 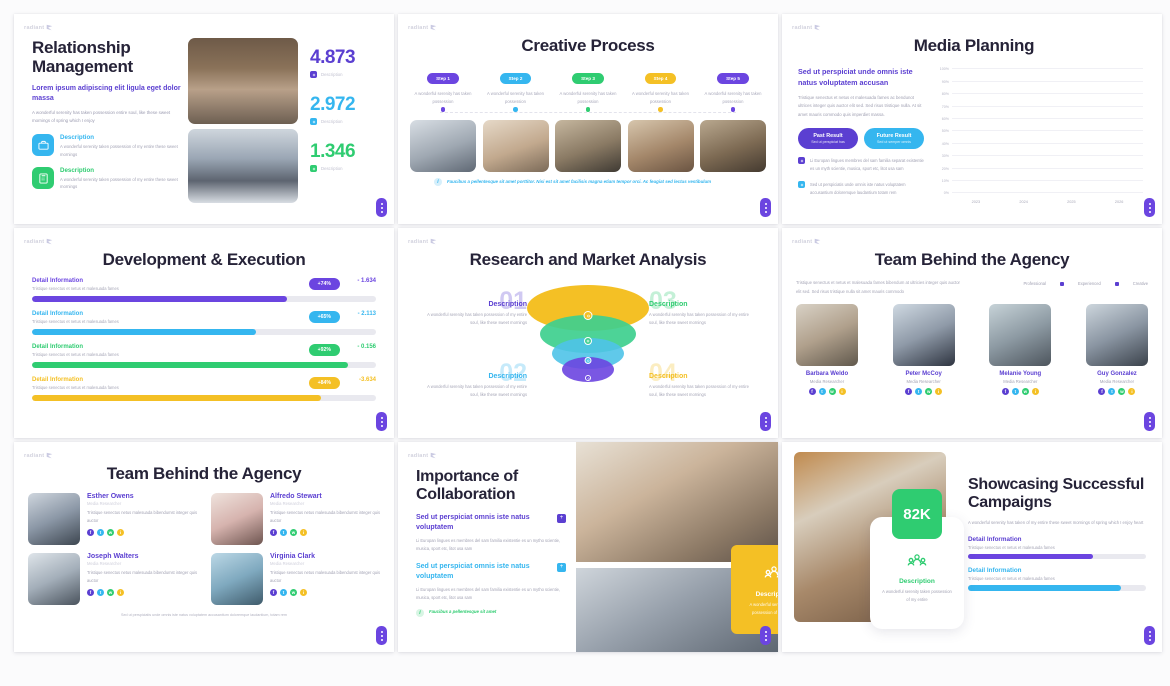 I want to click on stat-value: 2.972, so click(x=333, y=104).